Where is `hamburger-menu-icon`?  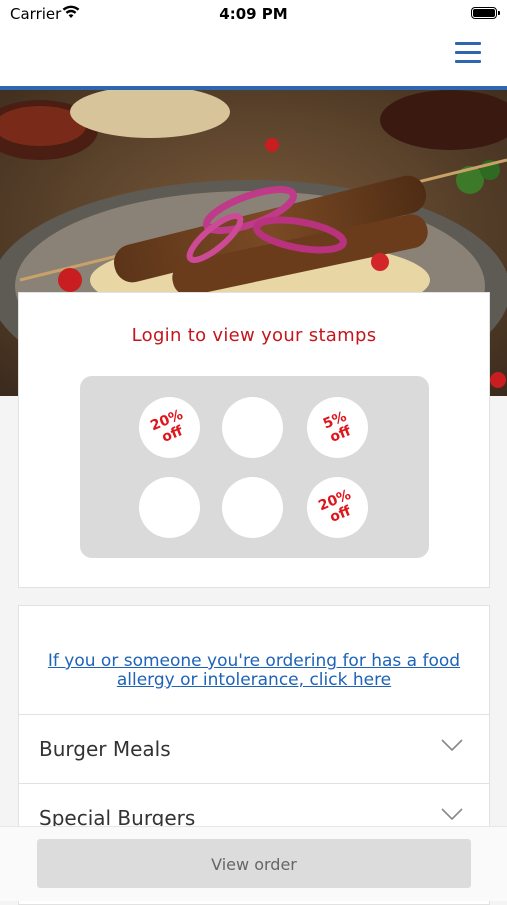 hamburger-menu-icon is located at coordinates (469, 53).